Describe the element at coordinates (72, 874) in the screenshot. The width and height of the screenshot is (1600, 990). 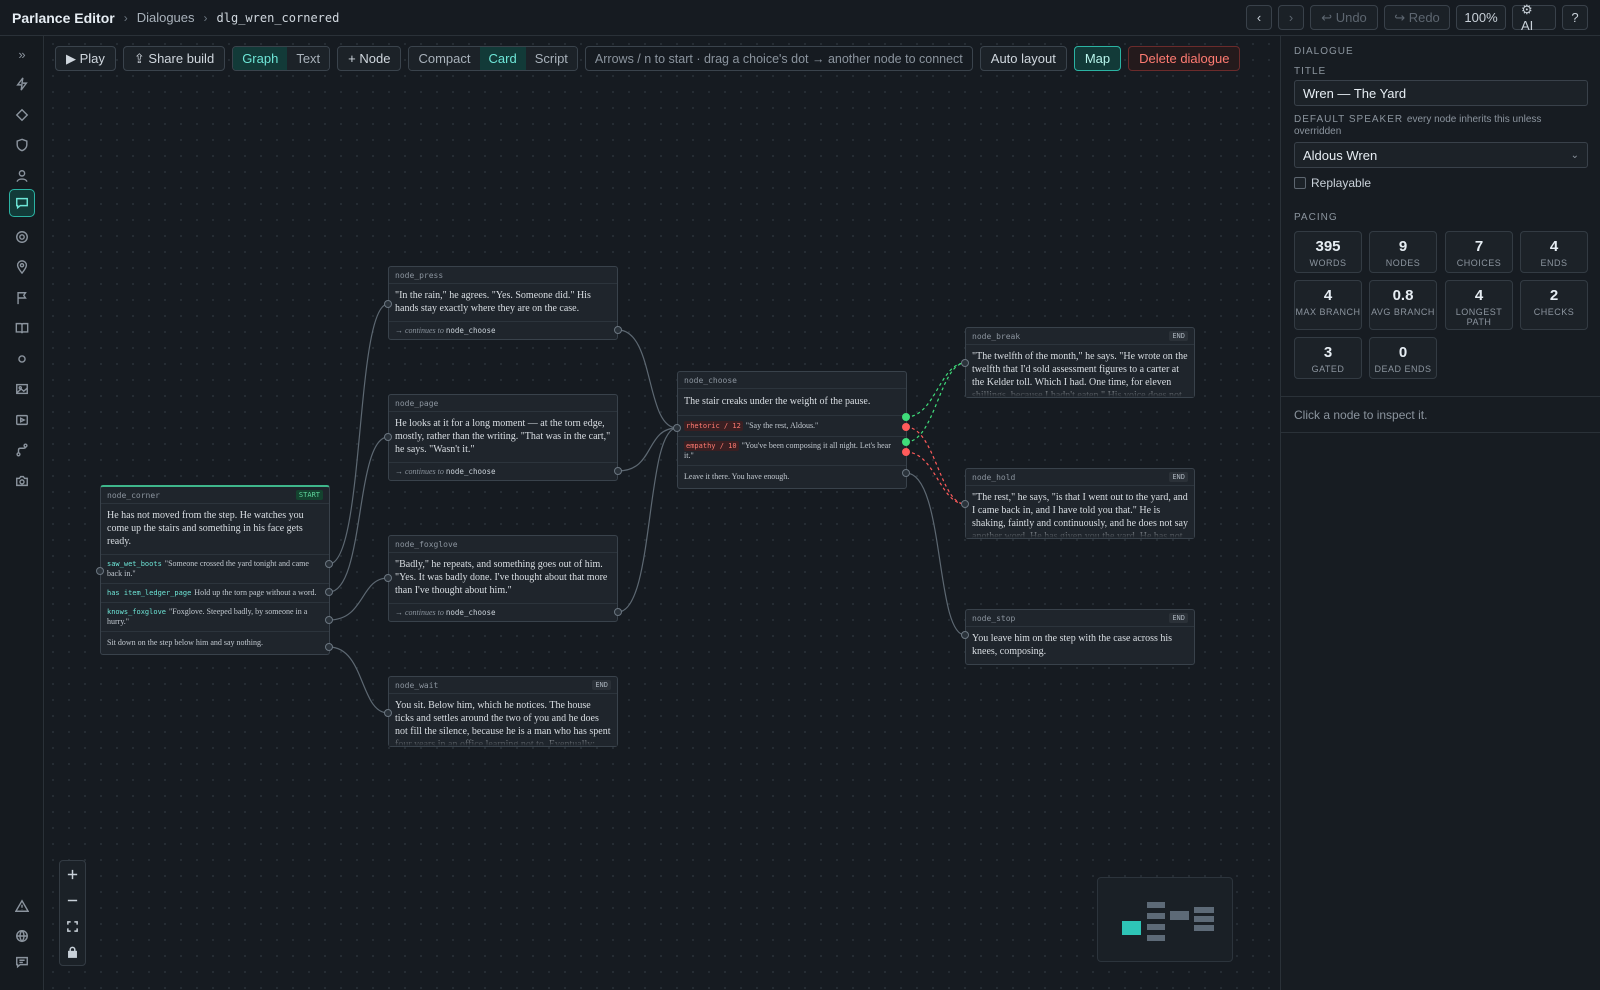
I see `zoom-in-icon` at that location.